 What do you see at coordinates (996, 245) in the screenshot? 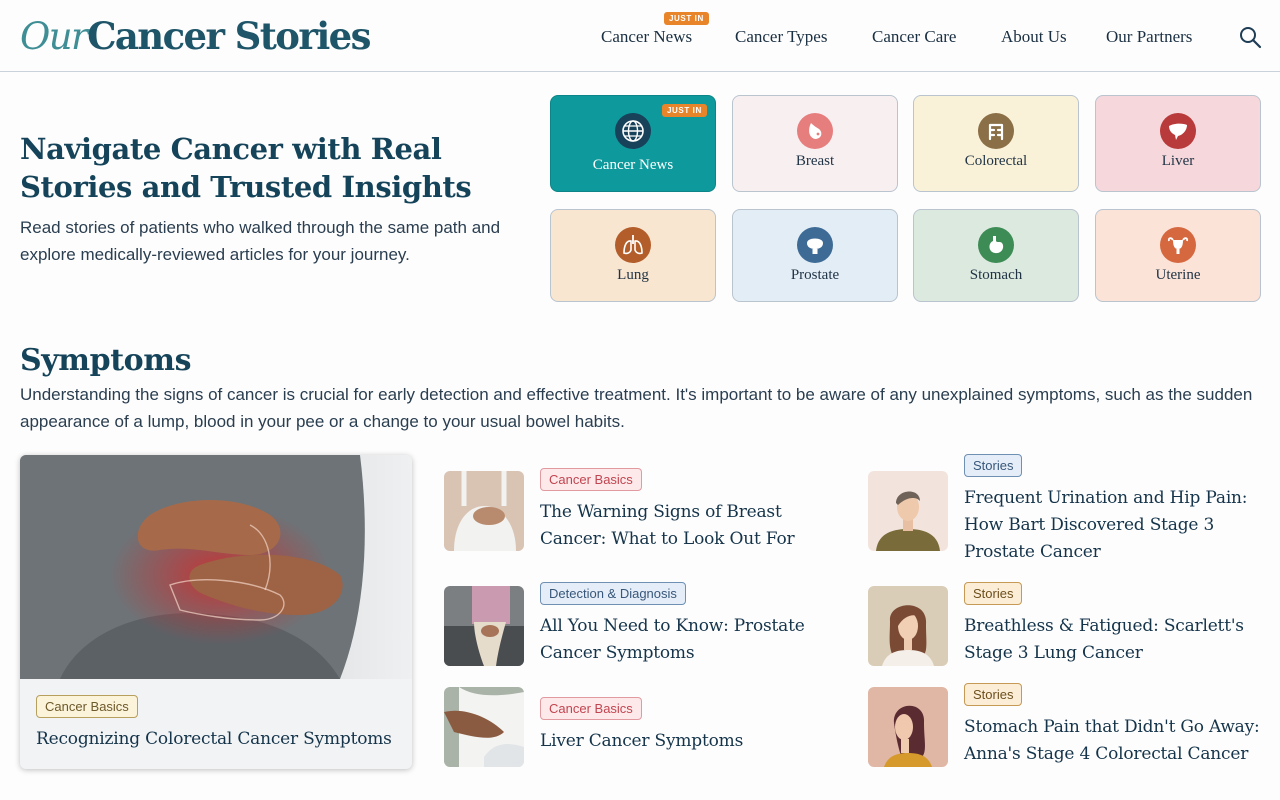
I see `stomach-icon` at bounding box center [996, 245].